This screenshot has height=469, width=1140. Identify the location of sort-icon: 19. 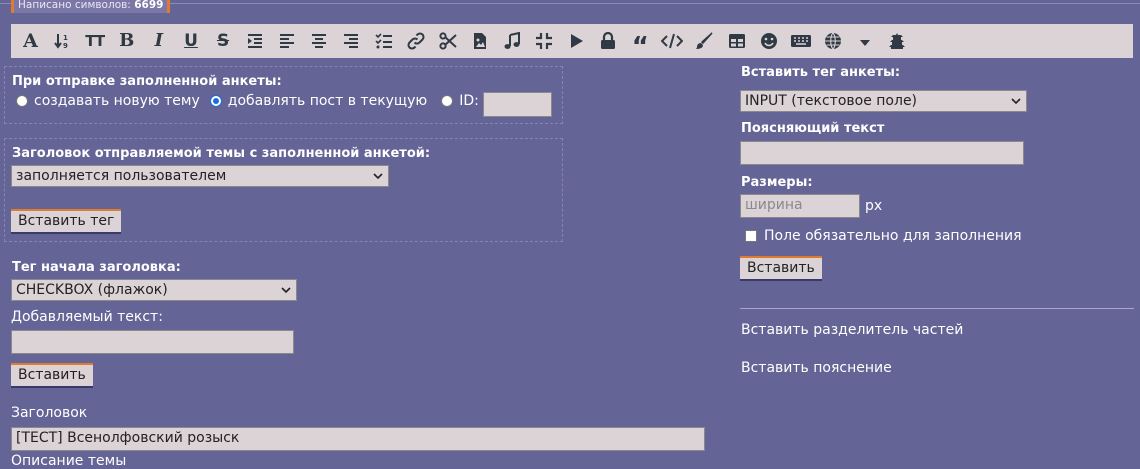
(62, 41).